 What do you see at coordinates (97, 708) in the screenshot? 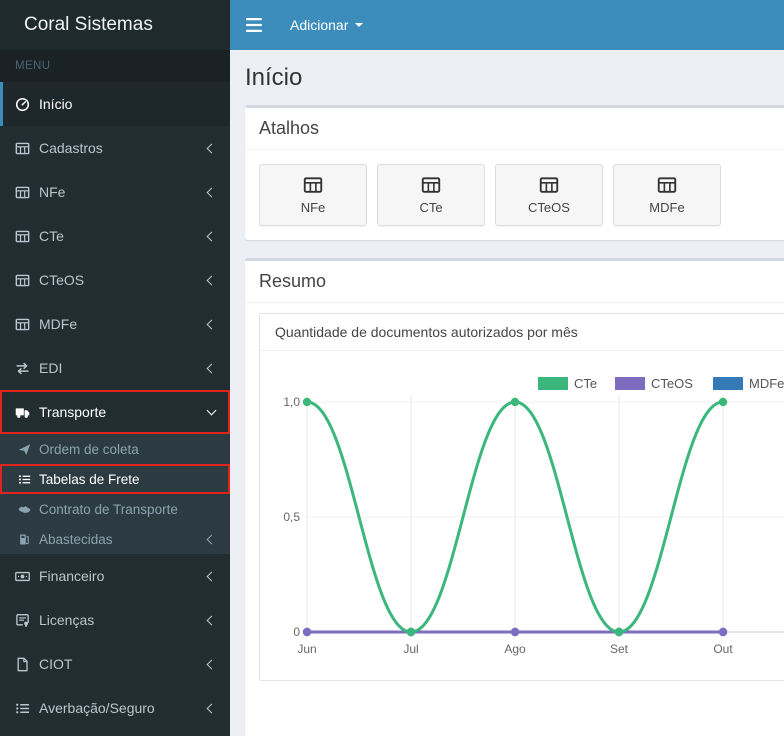
I see `sidebar-item-label: Averbação/Seguro` at bounding box center [97, 708].